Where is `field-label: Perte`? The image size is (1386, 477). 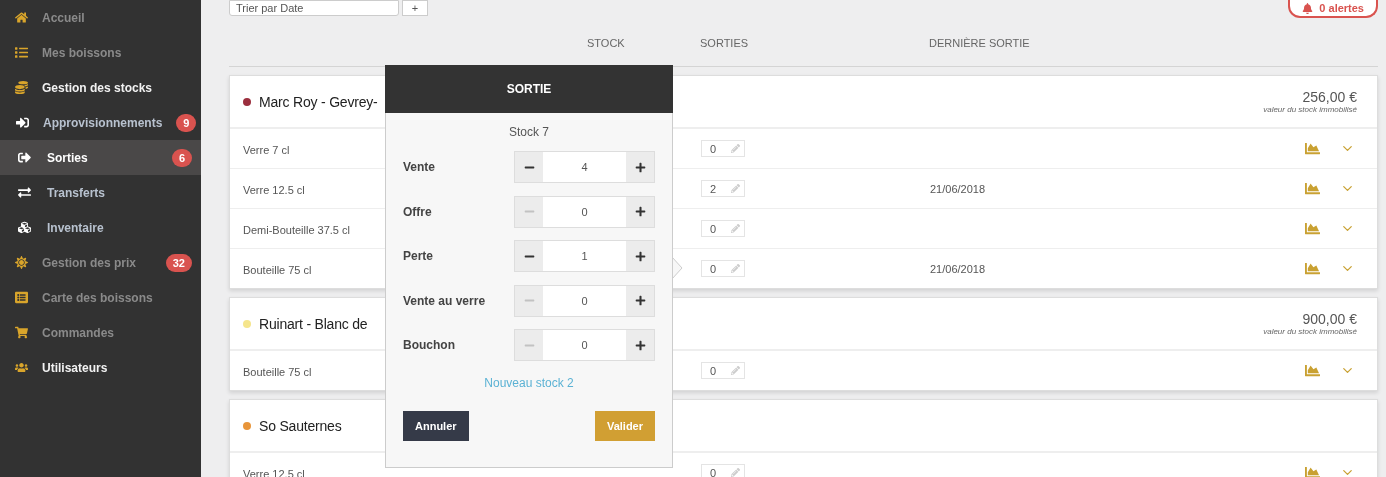
field-label: Perte is located at coordinates (419, 256).